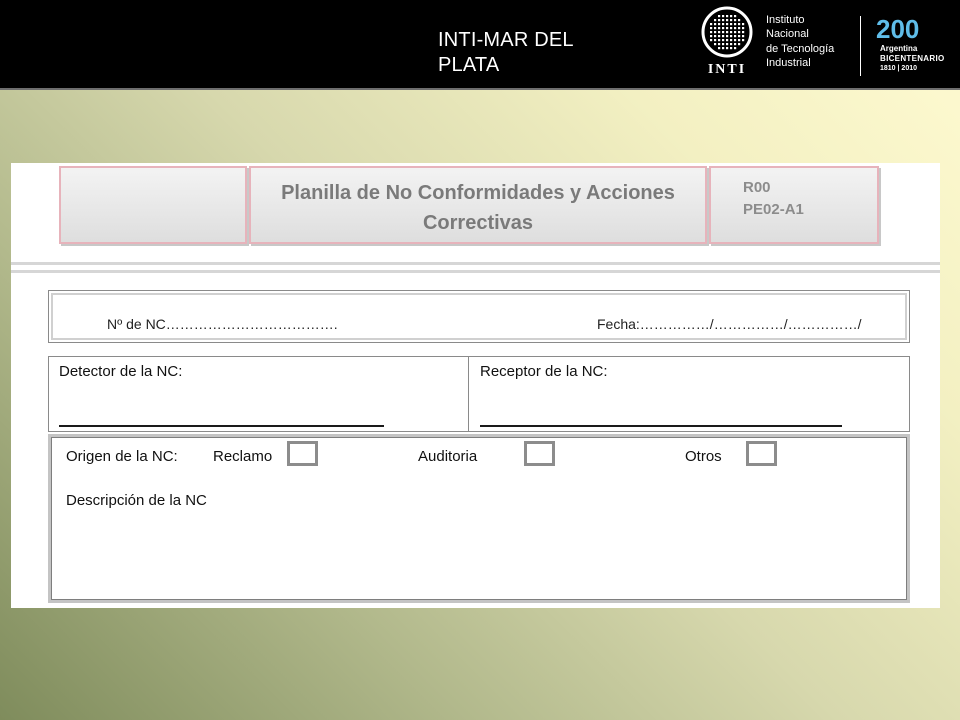 The image size is (960, 720). I want to click on form-code-box: R00 PE02-A1, so click(794, 205).